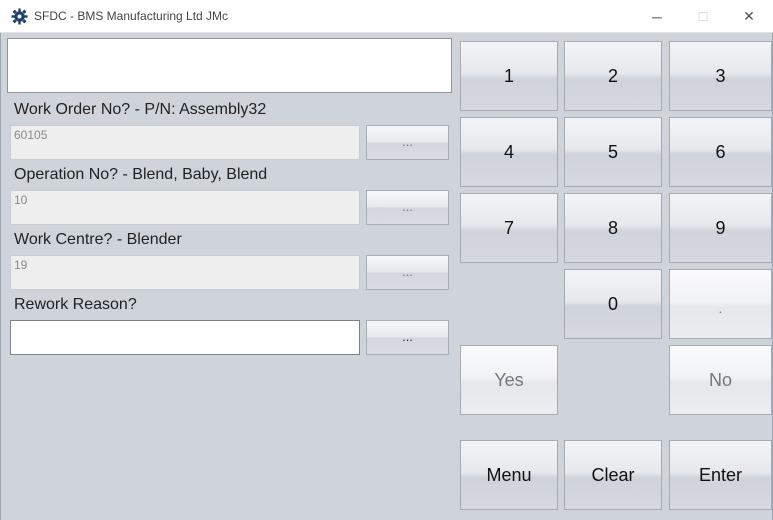 This screenshot has width=773, height=520. What do you see at coordinates (509, 152) in the screenshot?
I see `key-4-button: 4` at bounding box center [509, 152].